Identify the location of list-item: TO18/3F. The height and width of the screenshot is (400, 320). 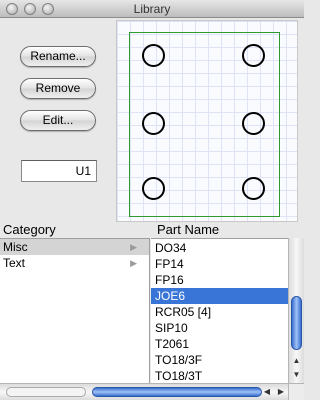
(227, 360).